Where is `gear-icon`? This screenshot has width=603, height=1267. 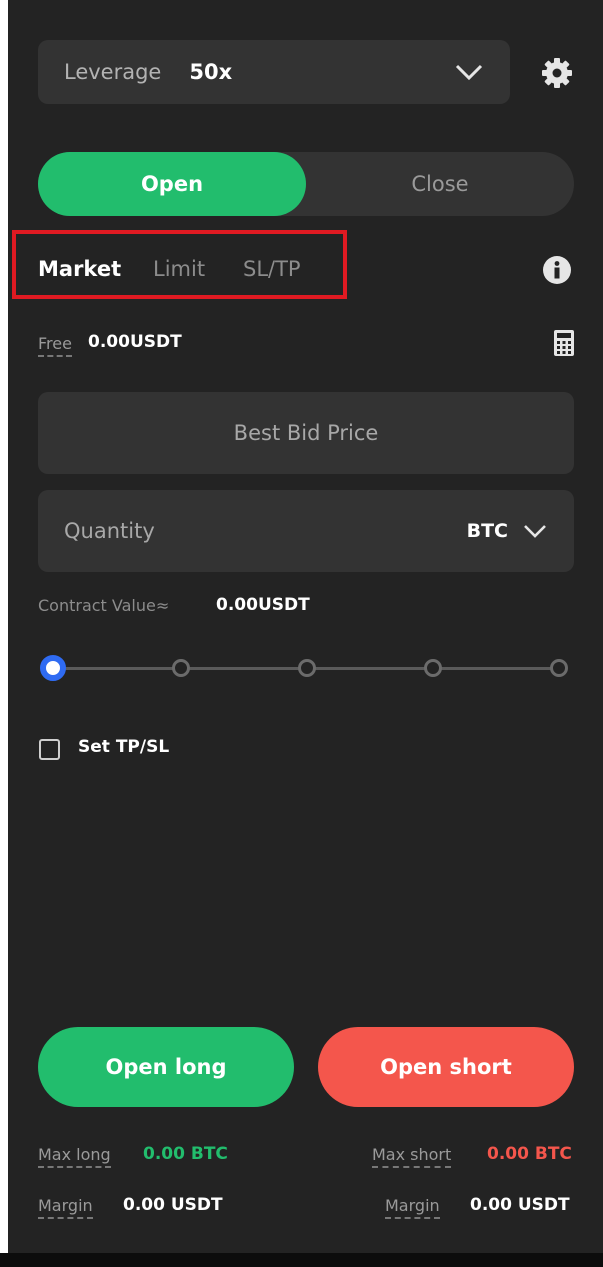 gear-icon is located at coordinates (557, 73).